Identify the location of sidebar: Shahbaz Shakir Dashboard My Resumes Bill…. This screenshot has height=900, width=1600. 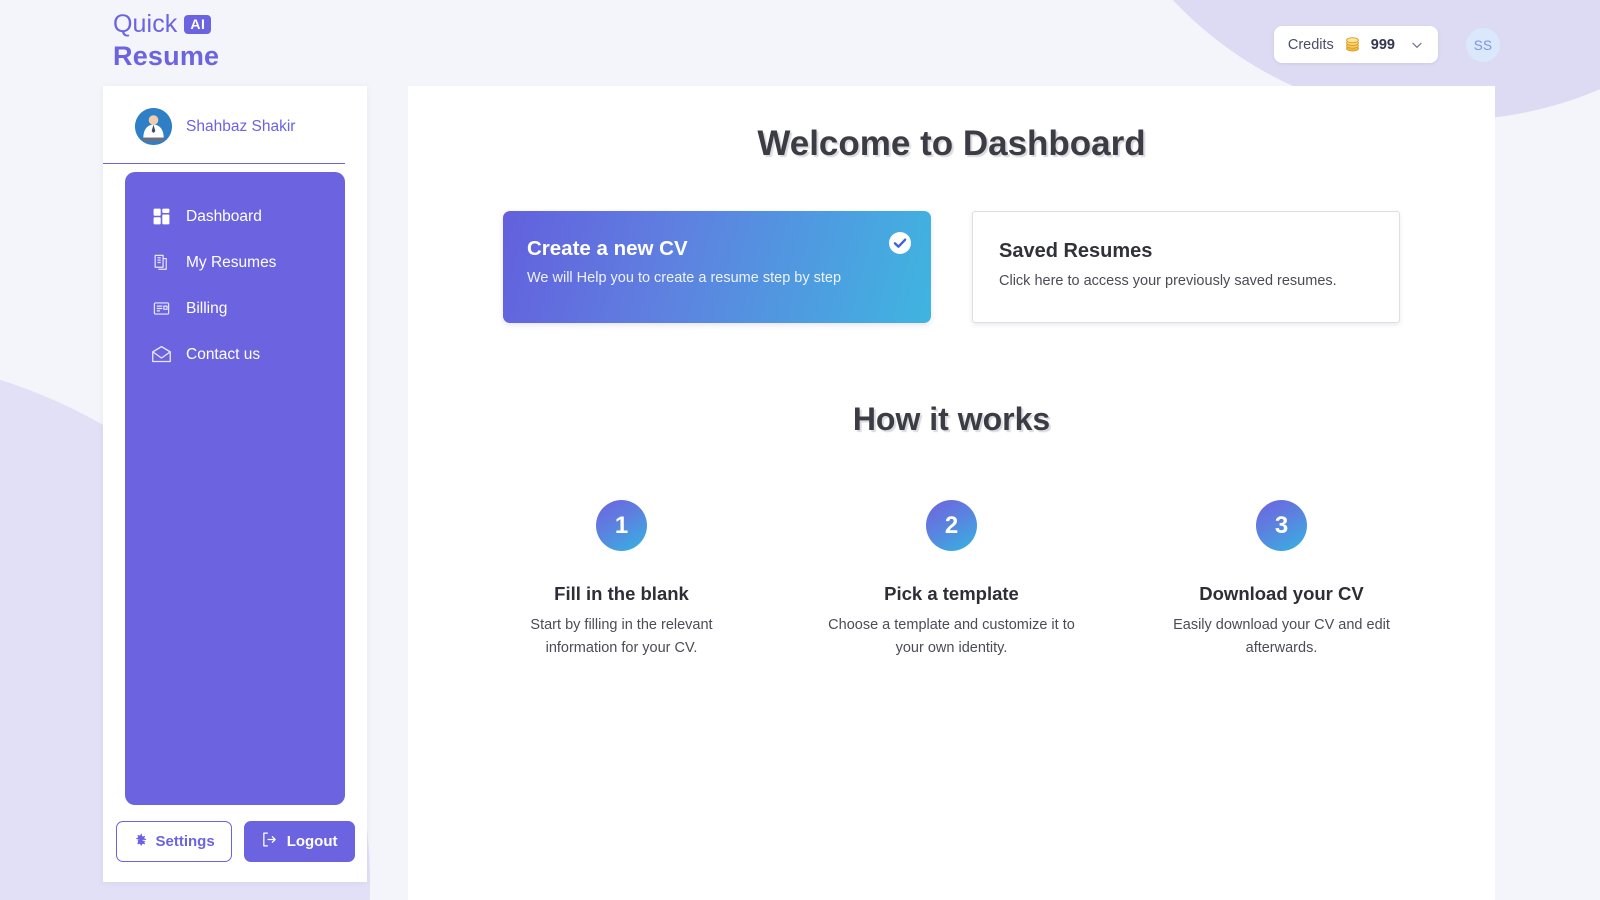
(235, 484).